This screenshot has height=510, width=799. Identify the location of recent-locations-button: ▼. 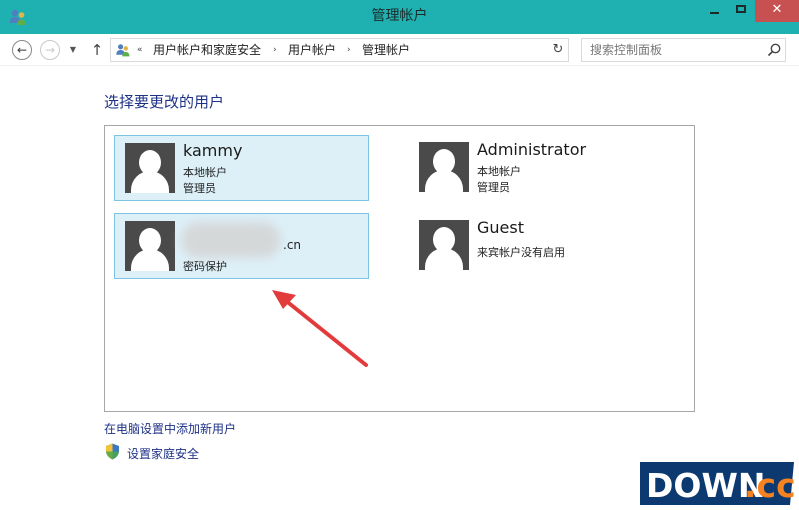
(73, 50).